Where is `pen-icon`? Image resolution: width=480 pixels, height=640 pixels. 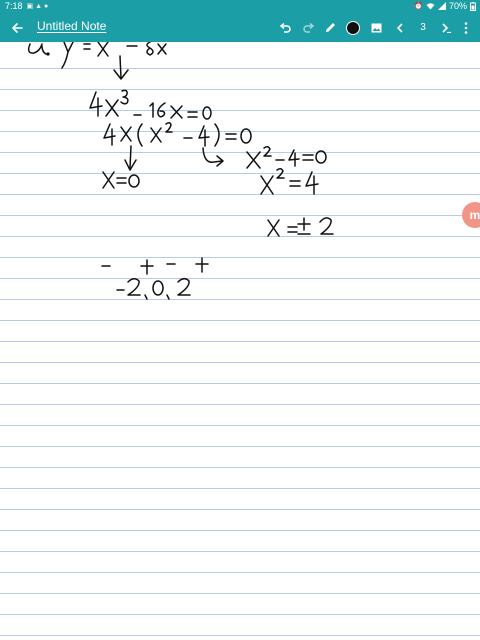 pen-icon is located at coordinates (330, 27).